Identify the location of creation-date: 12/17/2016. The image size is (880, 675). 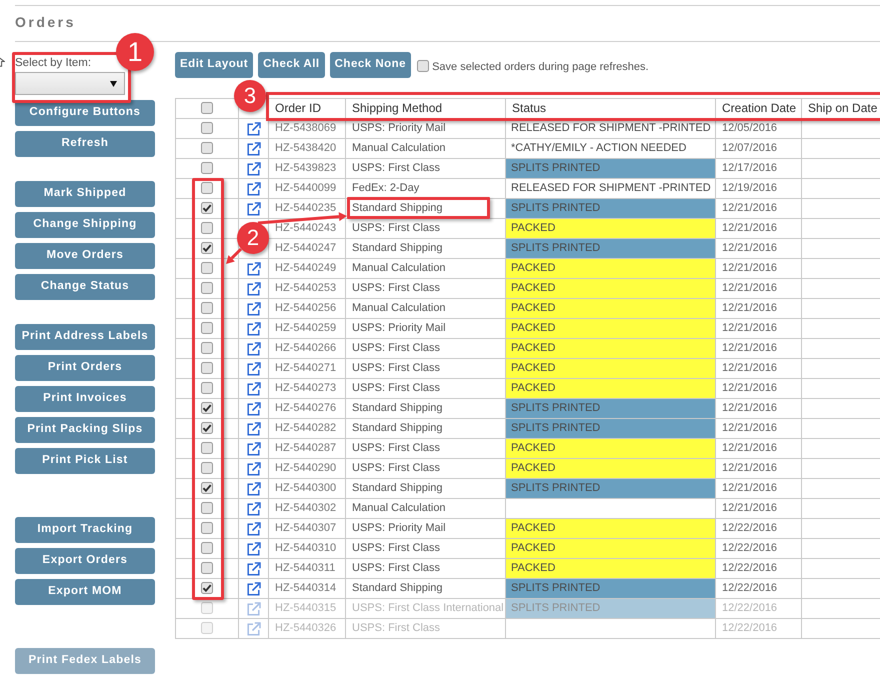
(750, 168).